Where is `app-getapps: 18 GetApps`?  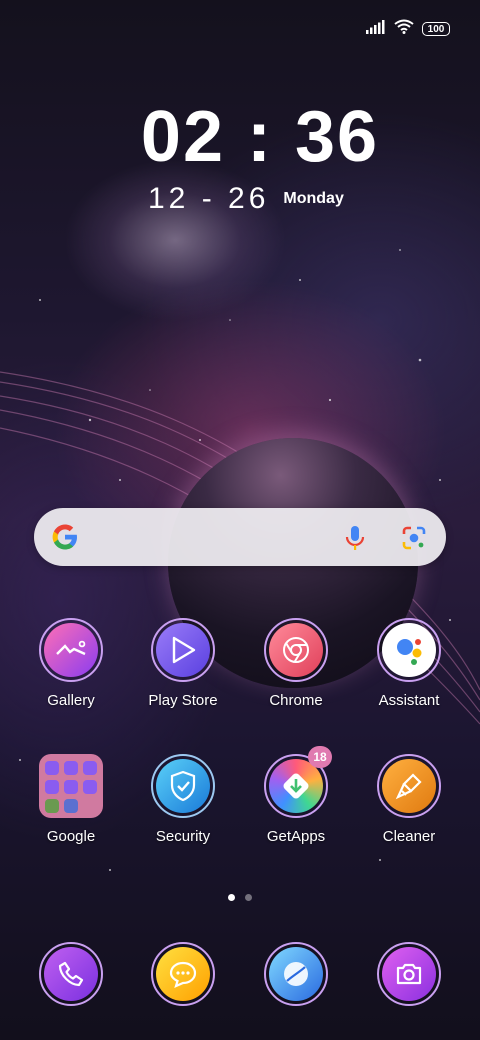
app-getapps: 18 GetApps is located at coordinates (296, 795).